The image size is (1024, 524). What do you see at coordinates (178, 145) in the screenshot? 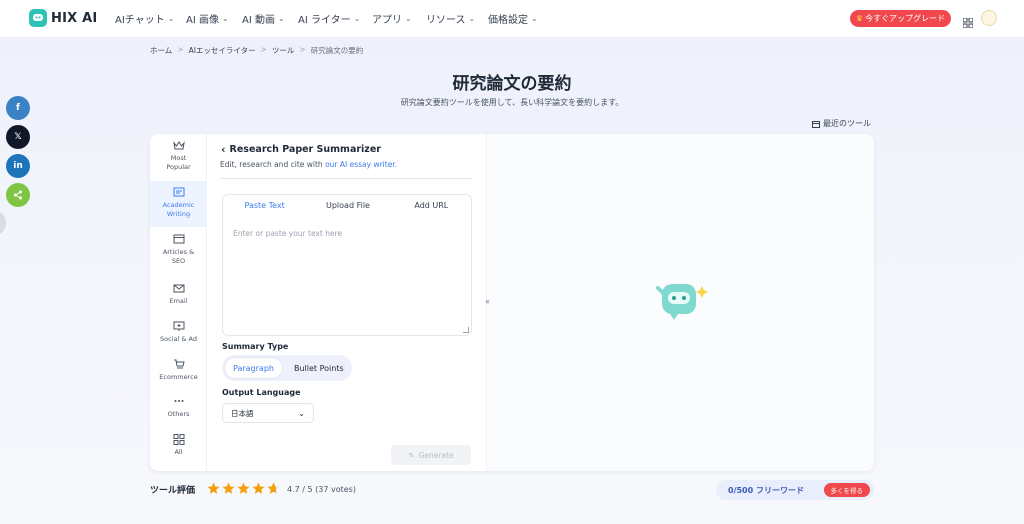
I see `crown-icon` at bounding box center [178, 145].